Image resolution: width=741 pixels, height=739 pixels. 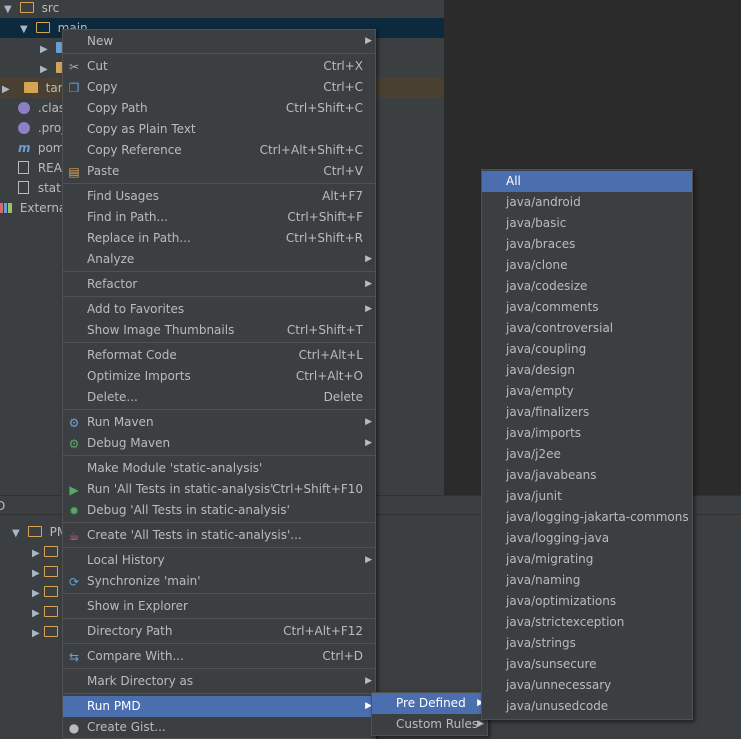 I want to click on tool-window-tab: D, so click(x=2, y=506).